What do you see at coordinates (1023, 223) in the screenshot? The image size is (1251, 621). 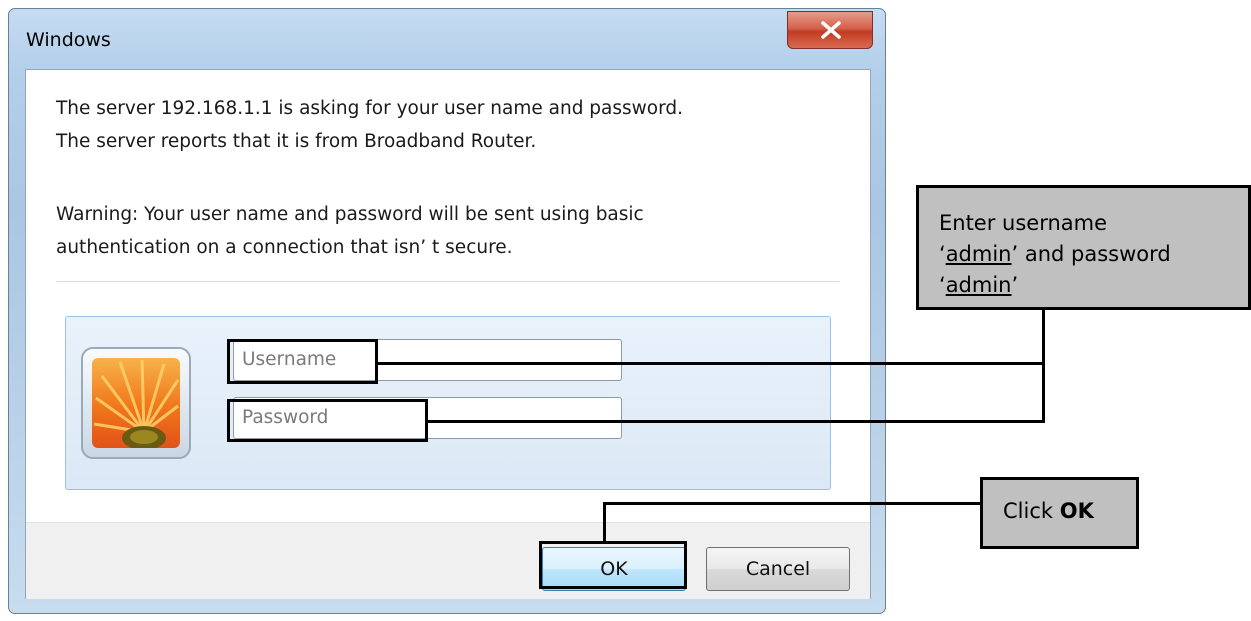 I see `callout-line1: Enter username` at bounding box center [1023, 223].